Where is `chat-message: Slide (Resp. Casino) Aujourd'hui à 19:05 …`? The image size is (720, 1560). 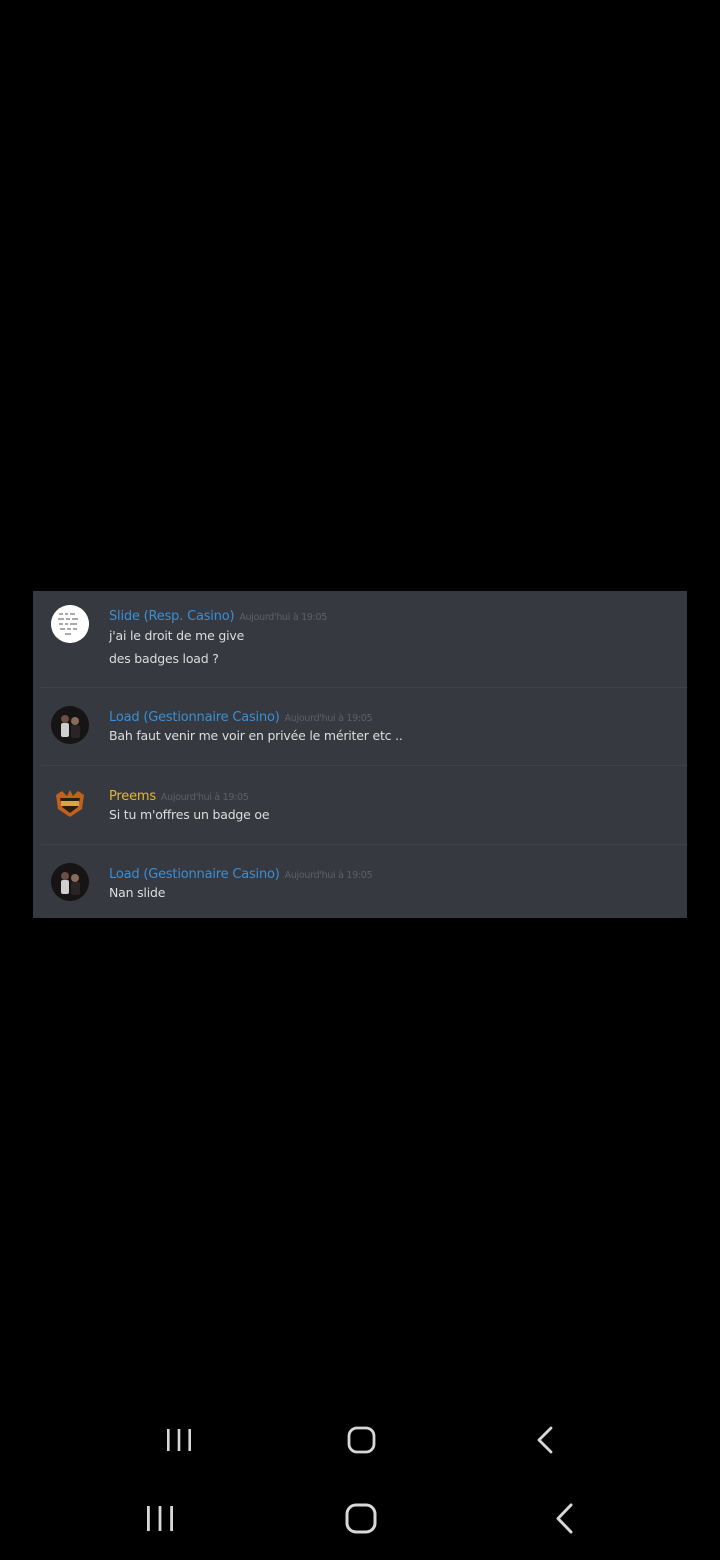 chat-message: Slide (Resp. Casino) Aujourd'hui à 19:05 … is located at coordinates (360, 639).